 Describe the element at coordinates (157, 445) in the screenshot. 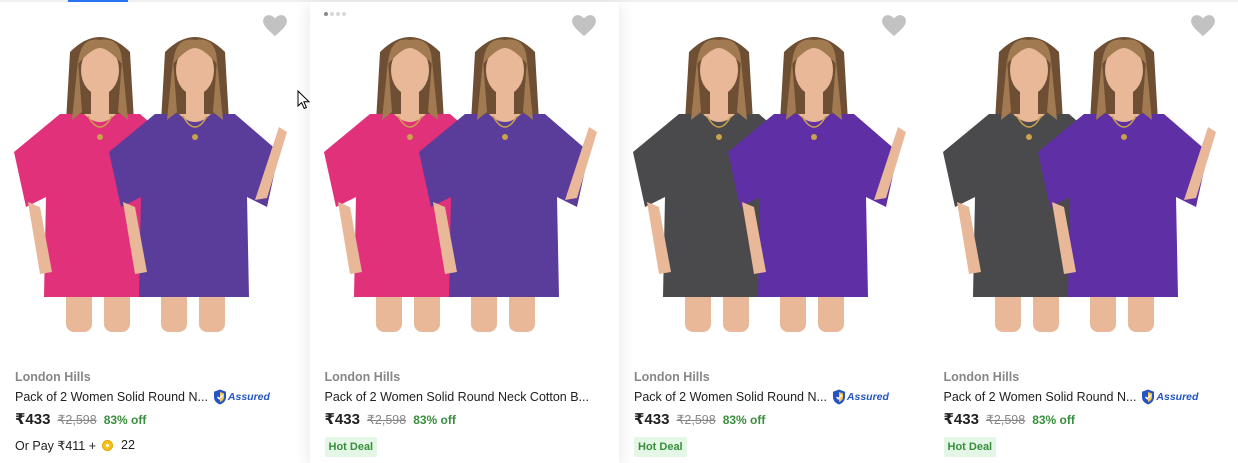

I see `coin-pay-offer: Or Pay ₹411 + 22` at that location.